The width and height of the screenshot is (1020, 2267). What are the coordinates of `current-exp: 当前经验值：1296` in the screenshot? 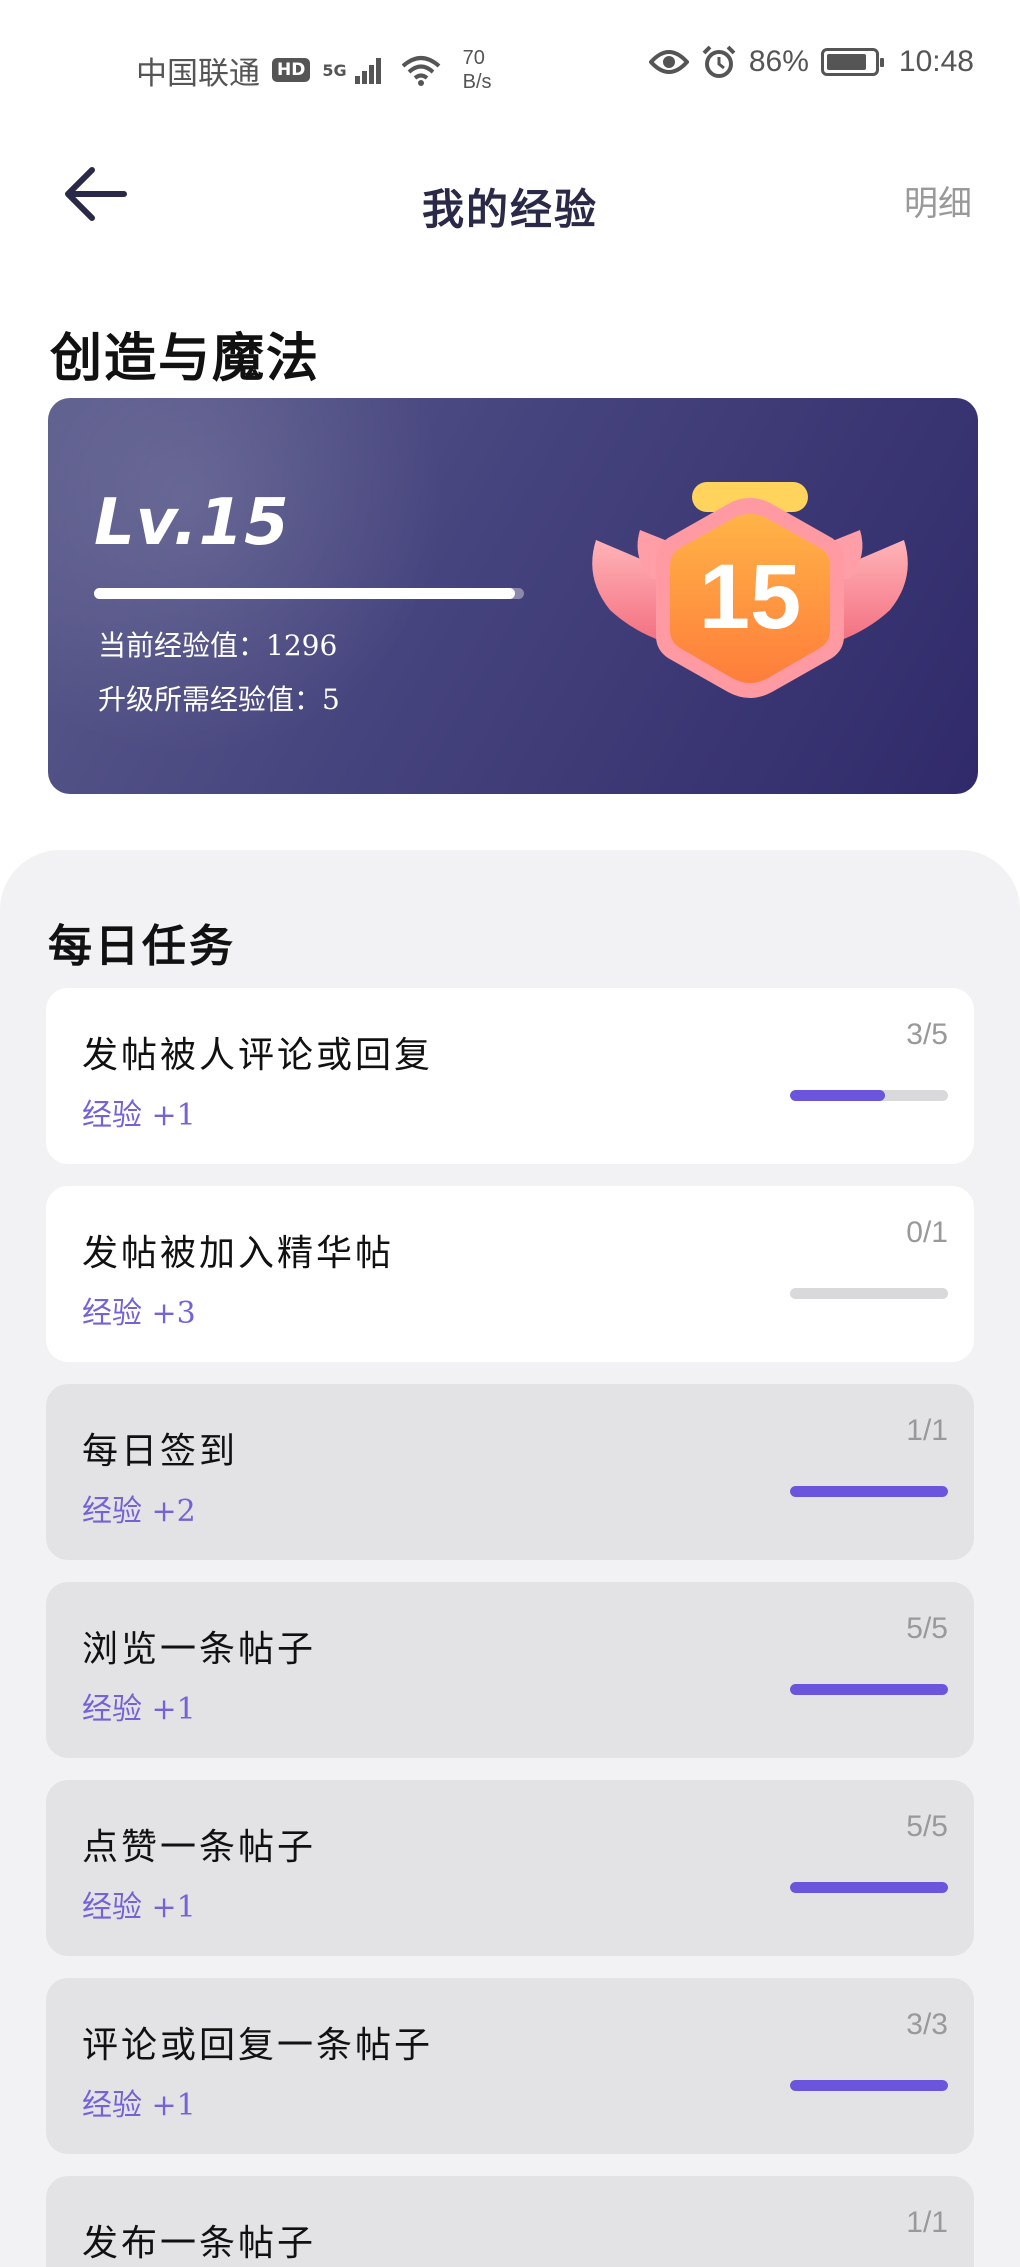 It's located at (218, 645).